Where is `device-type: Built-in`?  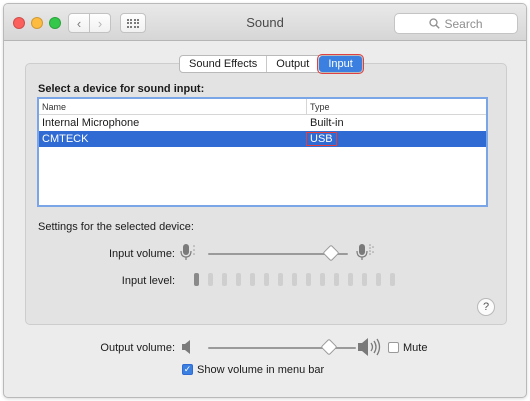
device-type: Built-in is located at coordinates (327, 123).